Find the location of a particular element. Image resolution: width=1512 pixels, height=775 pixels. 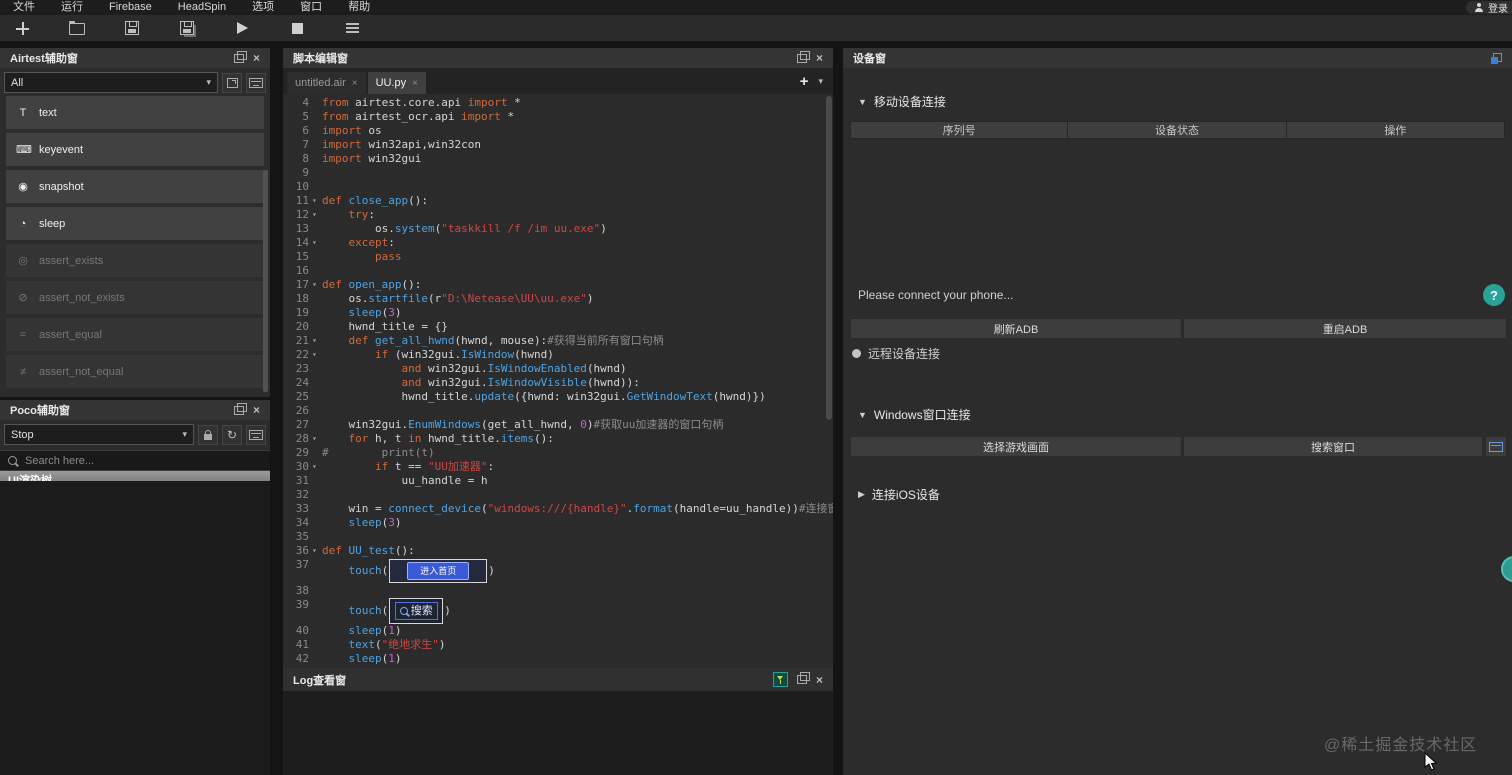

code-token: def is located at coordinates (332, 550).